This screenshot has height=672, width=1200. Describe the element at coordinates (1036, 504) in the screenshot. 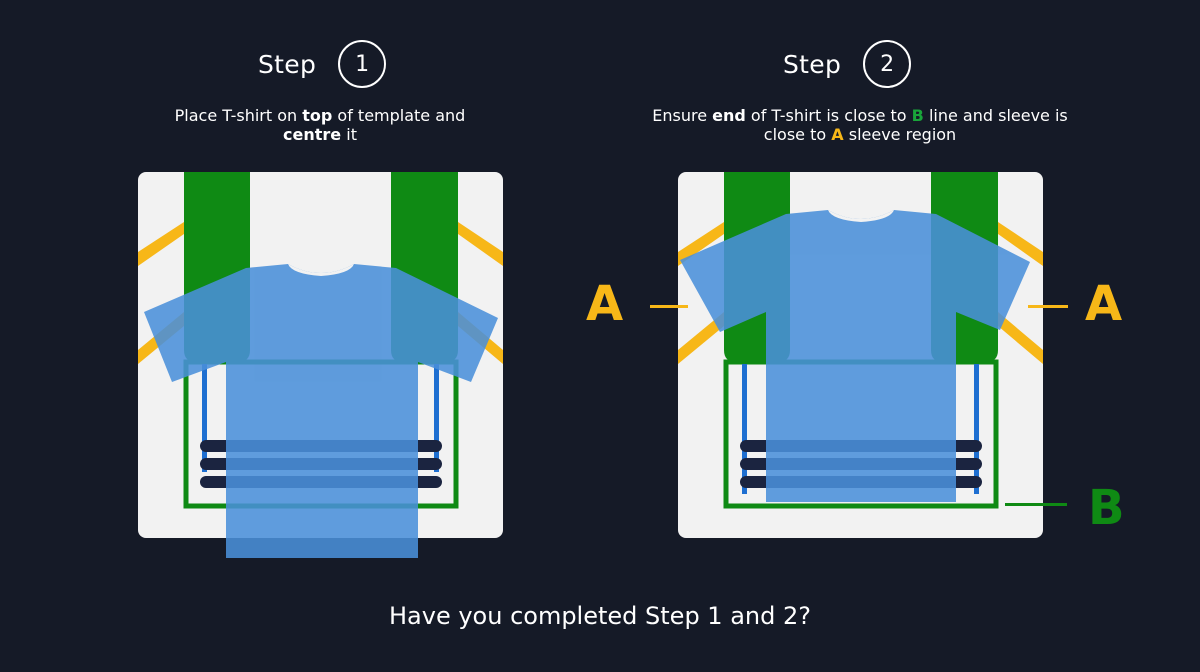

I see `b-marker-leader` at that location.